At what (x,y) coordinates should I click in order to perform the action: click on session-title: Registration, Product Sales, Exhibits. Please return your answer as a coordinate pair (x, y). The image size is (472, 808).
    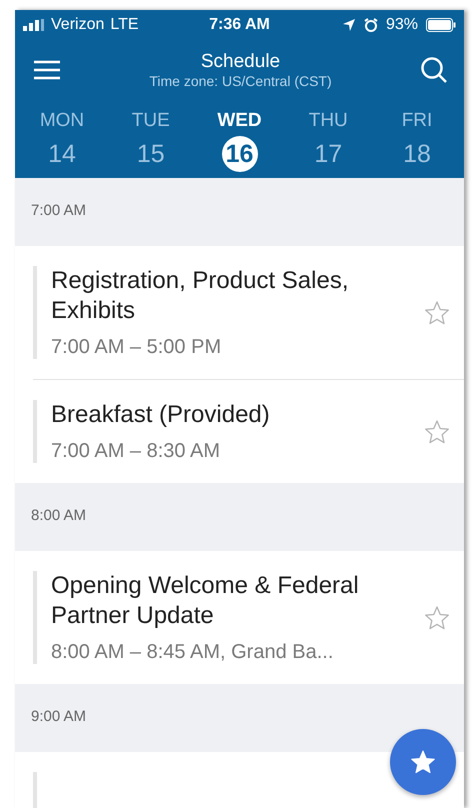
    Looking at the image, I should click on (218, 296).